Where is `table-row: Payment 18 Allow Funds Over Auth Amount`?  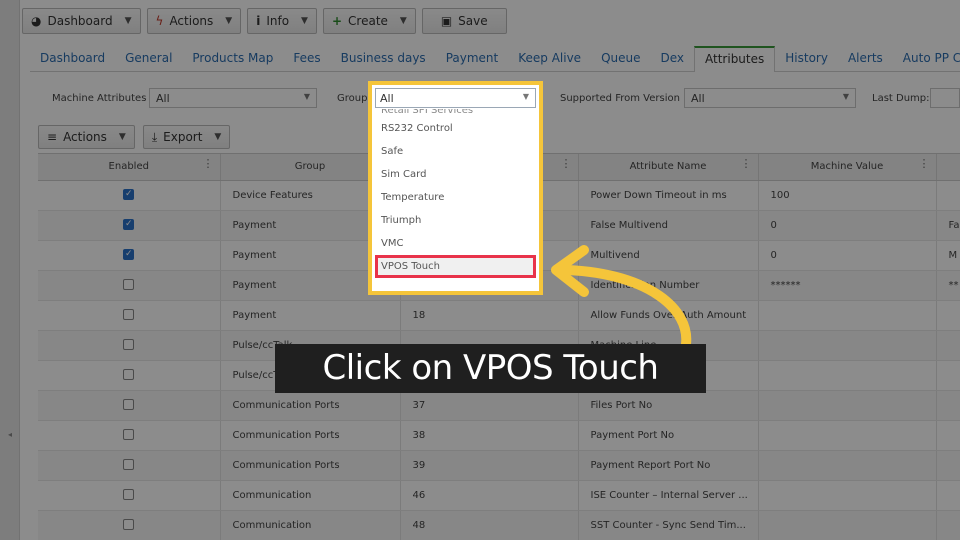
table-row: Payment 18 Allow Funds Over Auth Amount is located at coordinates (499, 315).